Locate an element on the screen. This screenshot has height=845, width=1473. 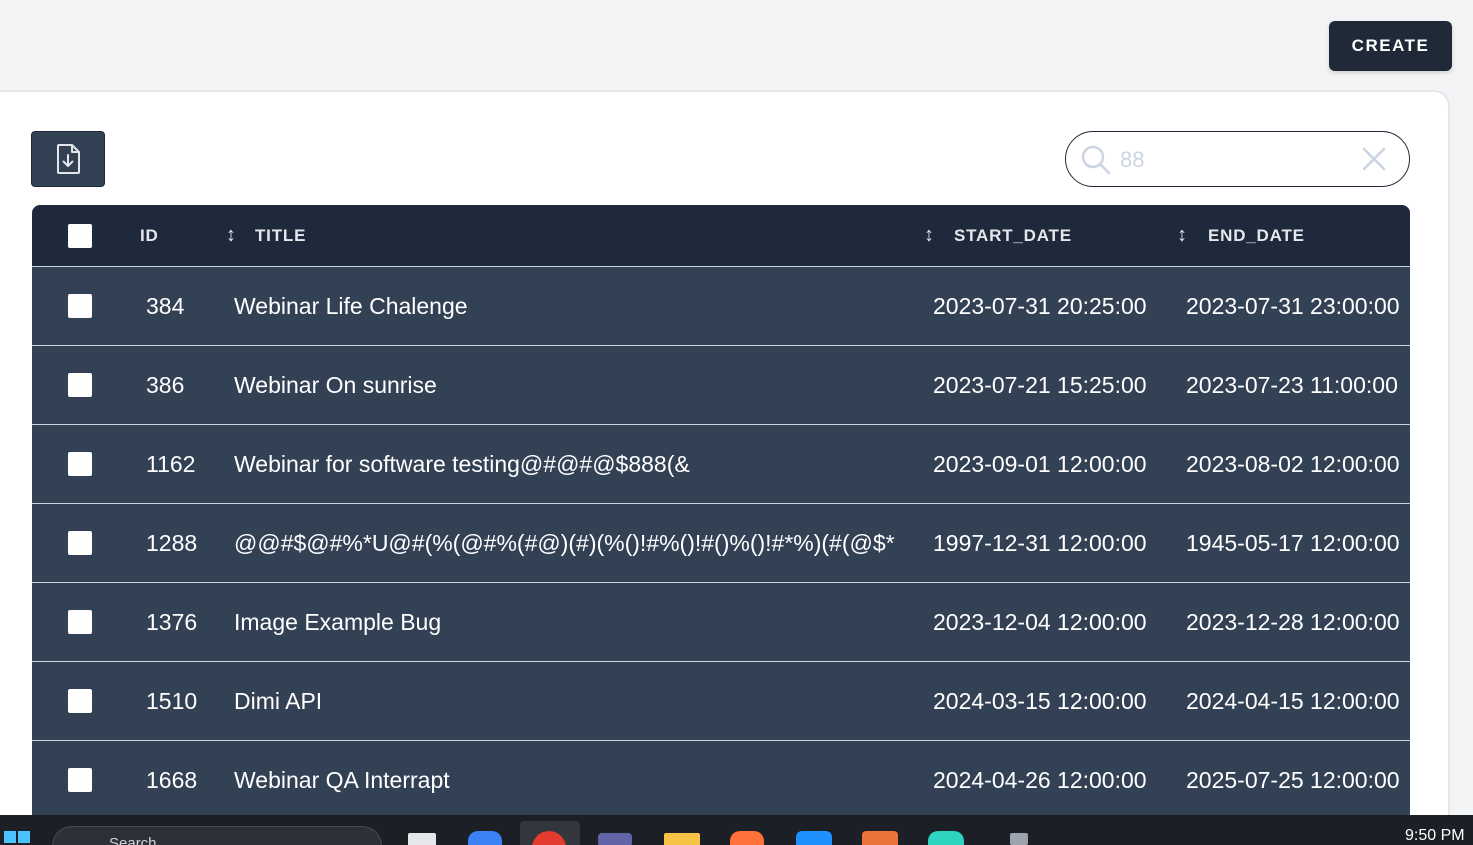
messaging-app-icon is located at coordinates (814, 838).